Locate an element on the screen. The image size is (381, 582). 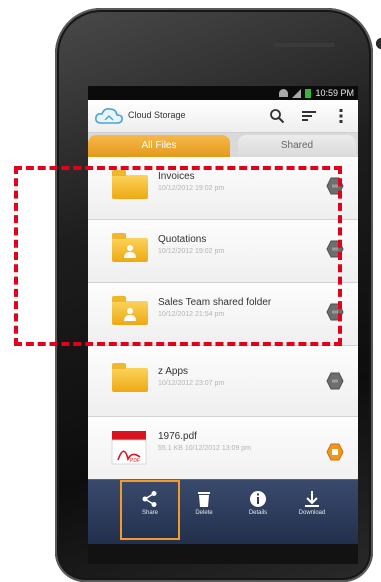
share-button: Share is located at coordinates (150, 511).